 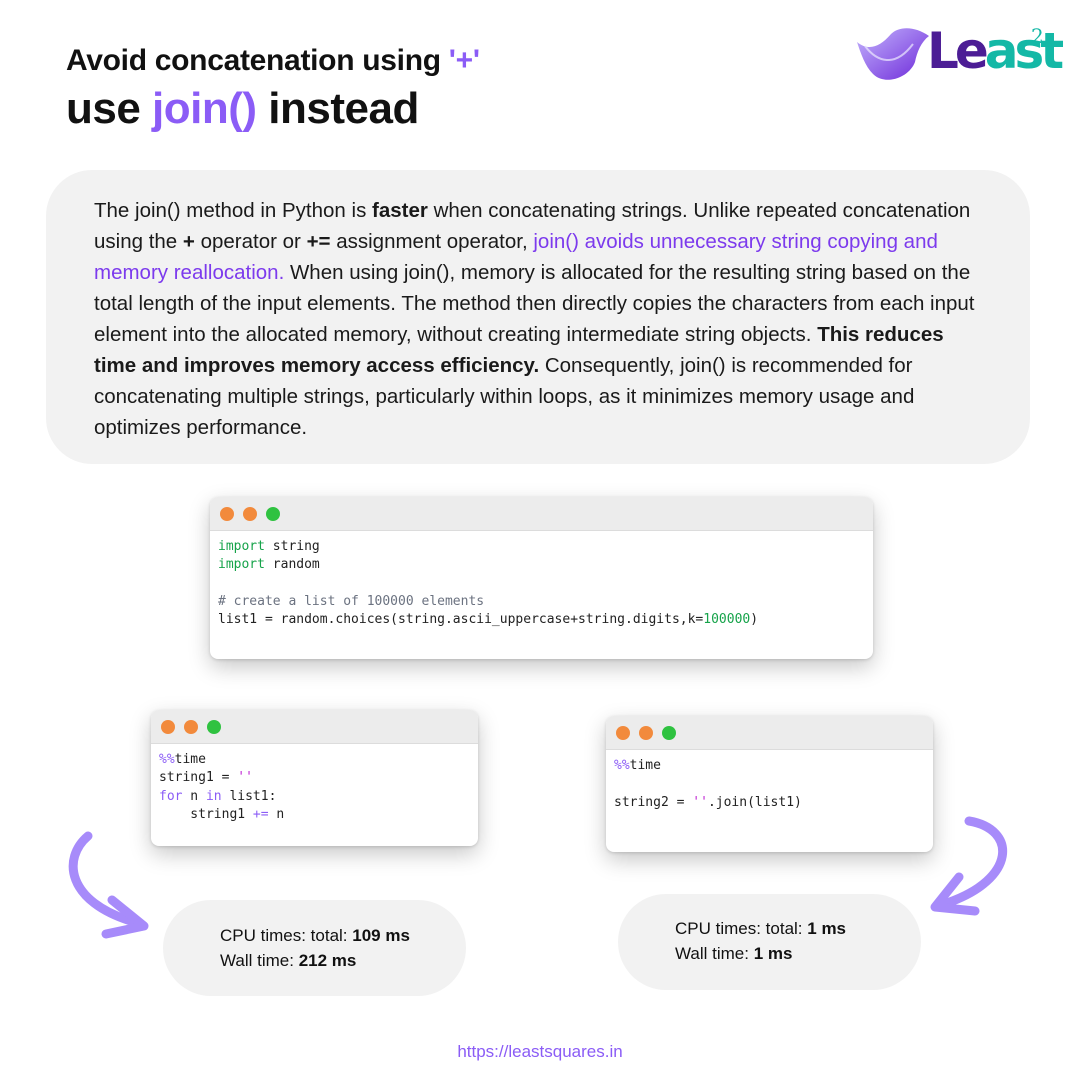 I want to click on title-instead-text: instead, so click(x=337, y=108).